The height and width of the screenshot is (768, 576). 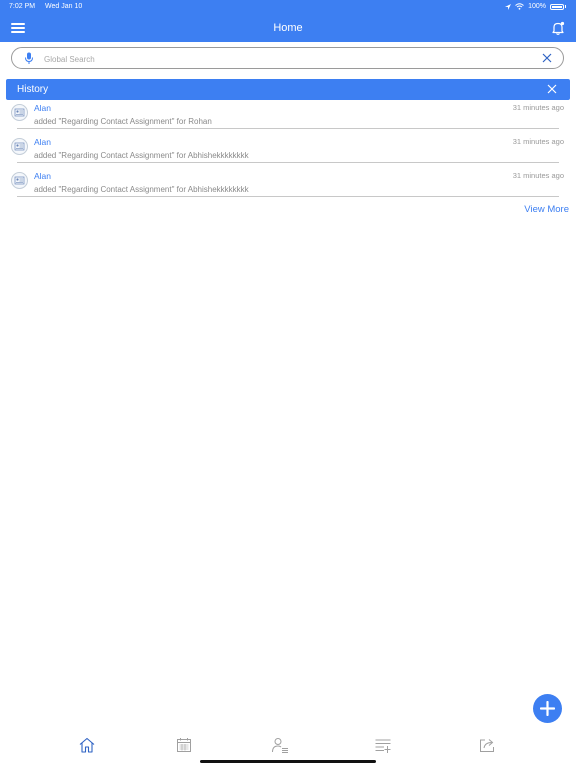 What do you see at coordinates (558, 28) in the screenshot?
I see `bell-icon` at bounding box center [558, 28].